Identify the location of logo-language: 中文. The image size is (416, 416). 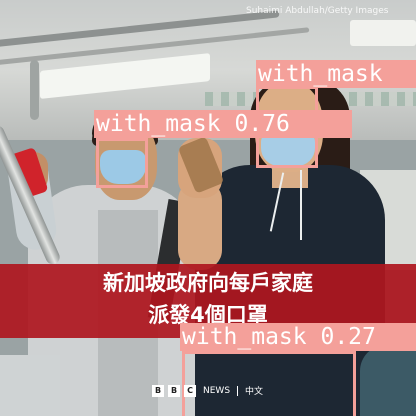
(254, 392).